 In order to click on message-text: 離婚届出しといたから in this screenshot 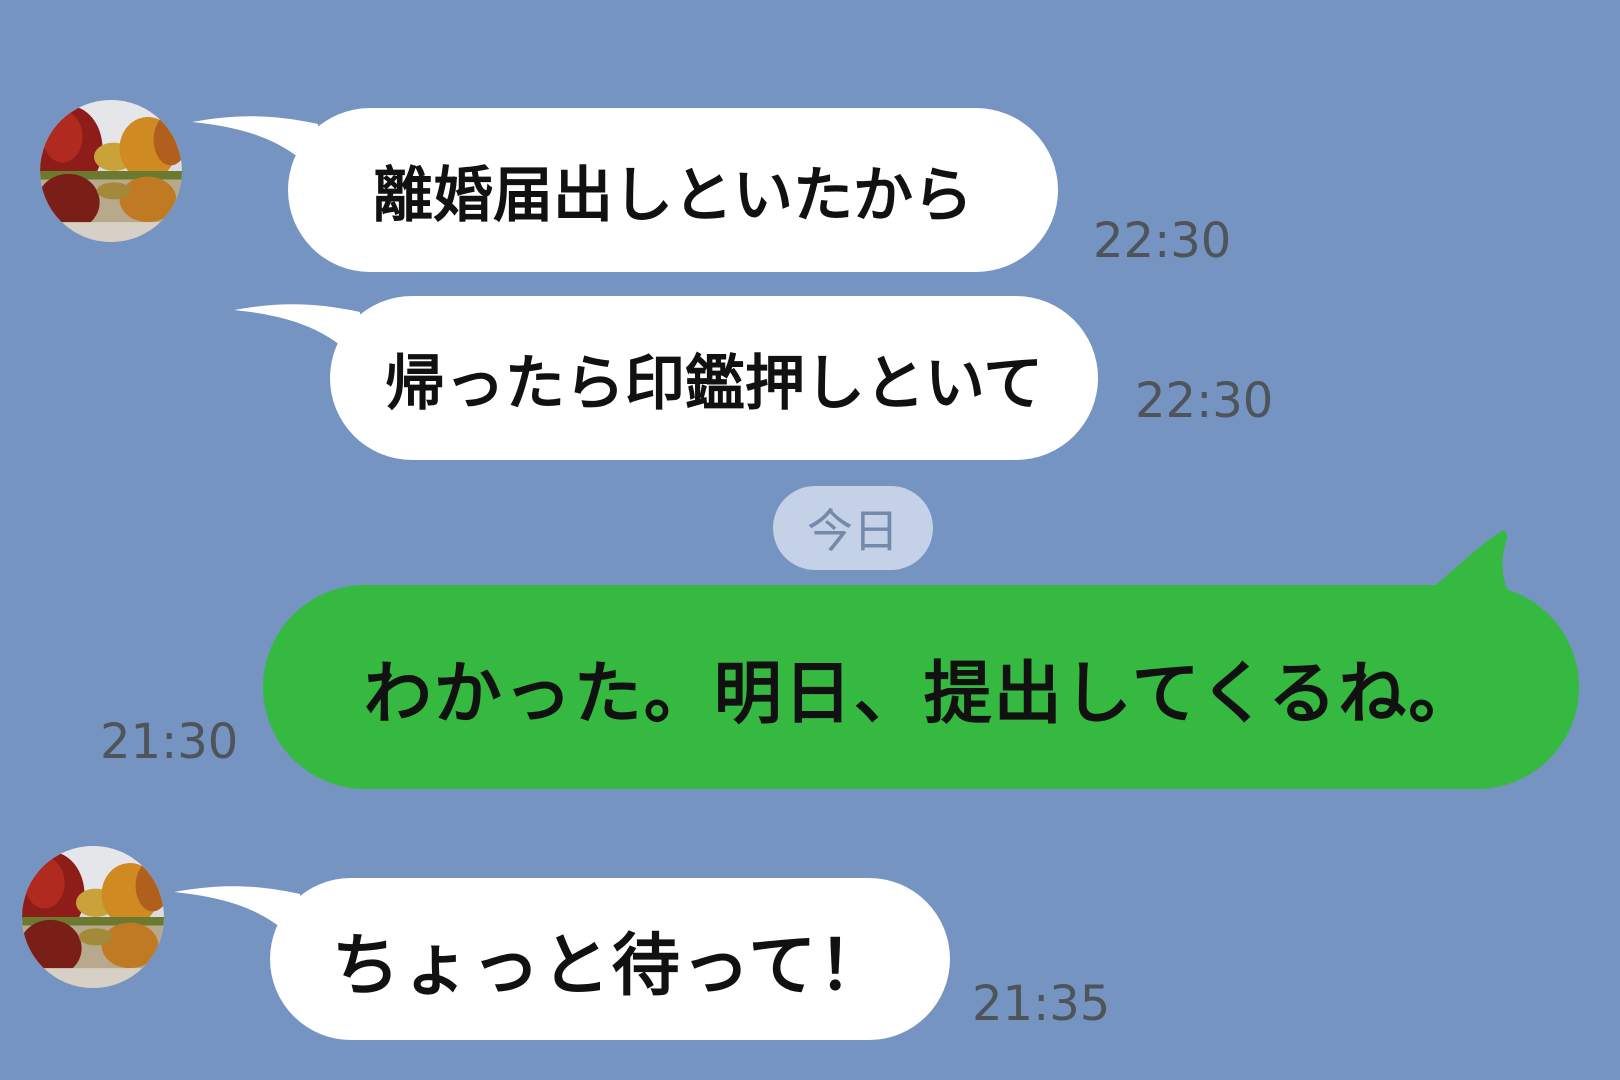, I will do `click(673, 195)`.